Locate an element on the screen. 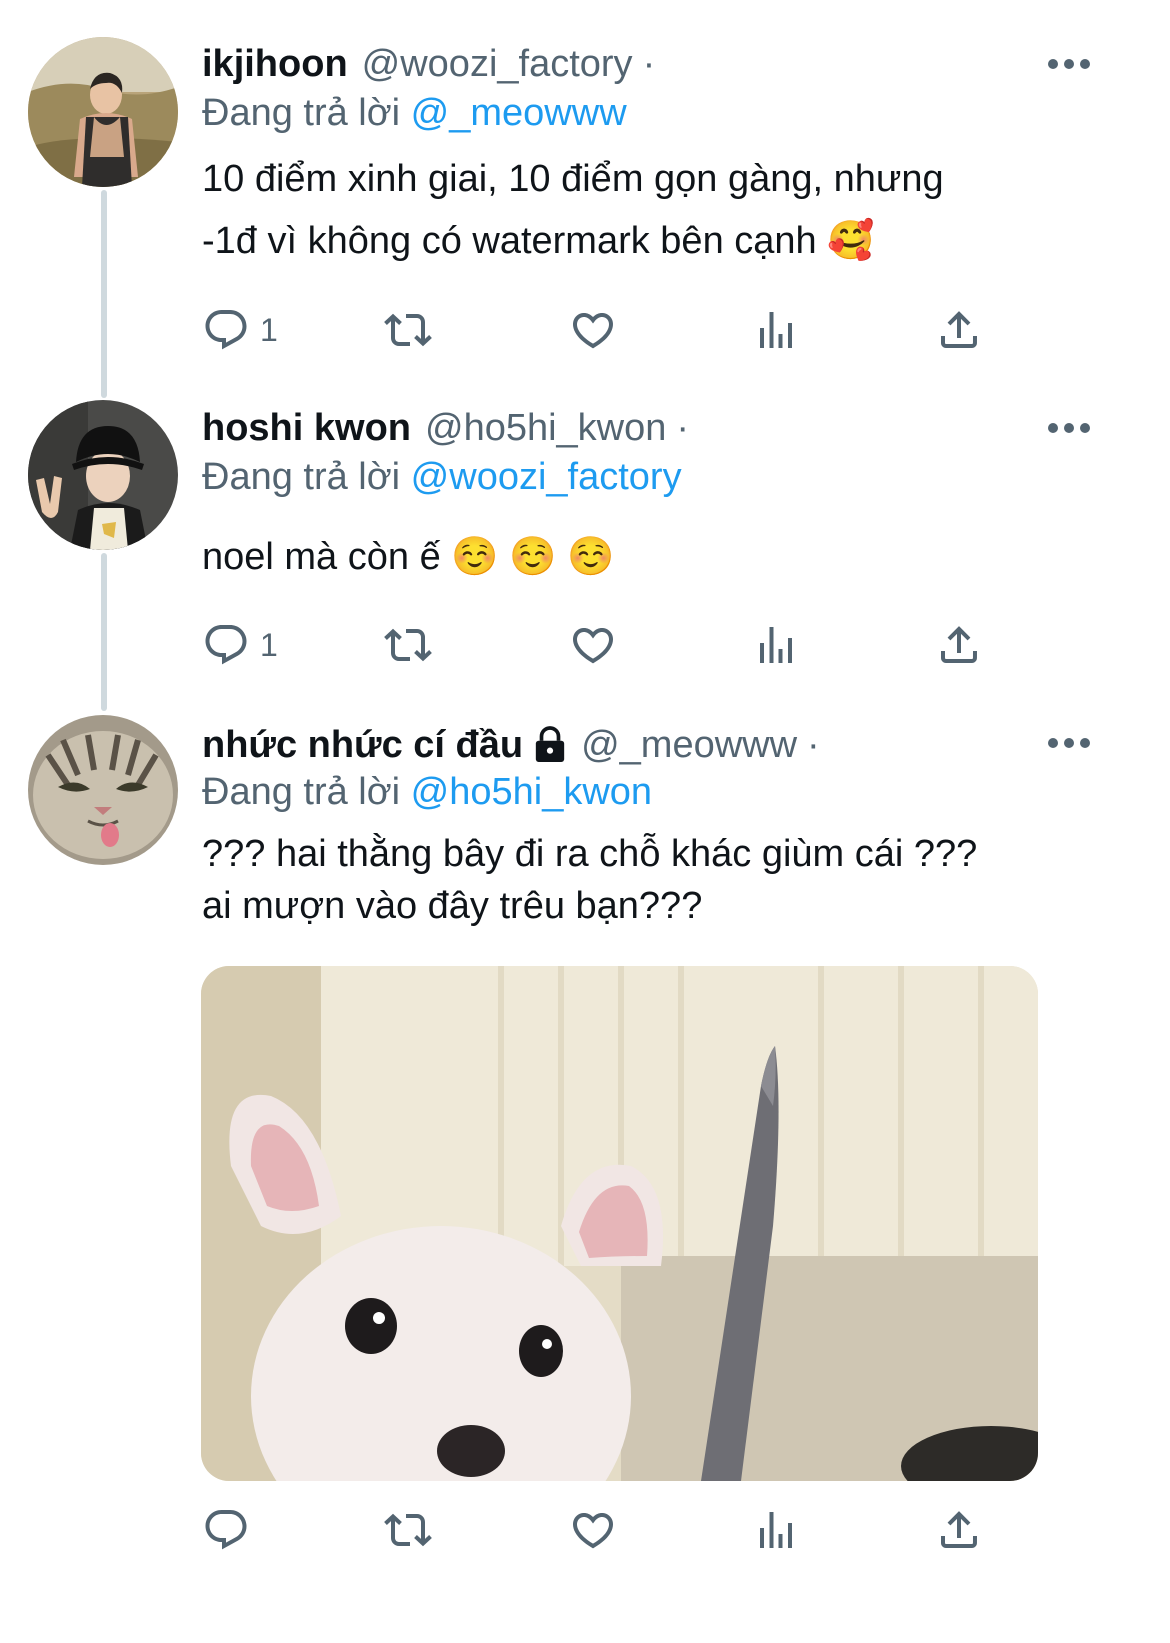 This screenshot has width=1170, height=1643. replying-to-link: @ho5hi_kwon is located at coordinates (531, 792).